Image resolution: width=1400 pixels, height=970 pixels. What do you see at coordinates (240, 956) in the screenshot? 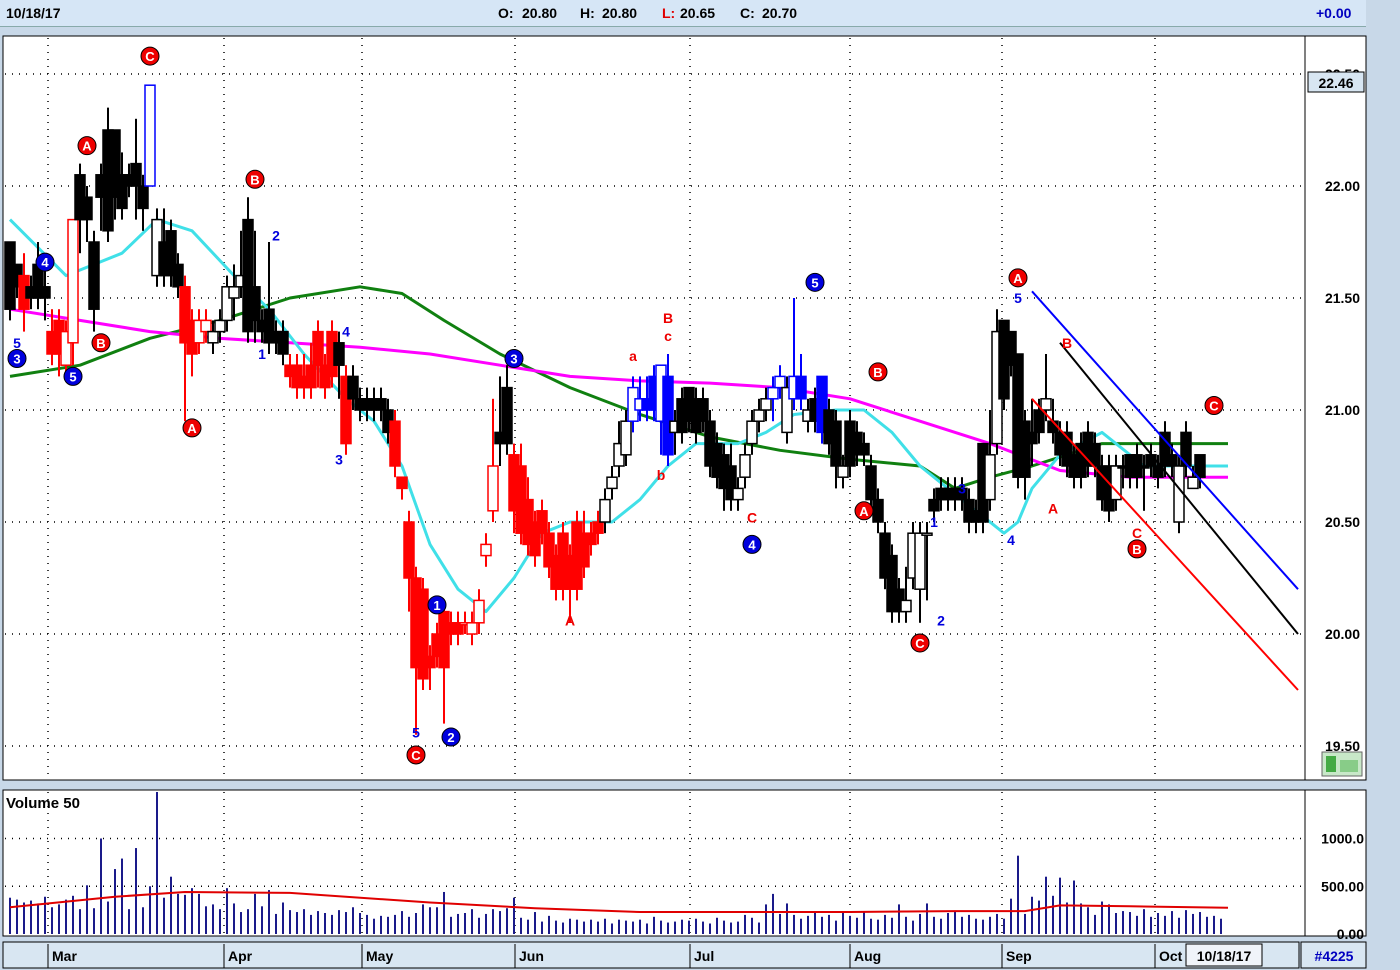
I see `month-label: Apr` at bounding box center [240, 956].